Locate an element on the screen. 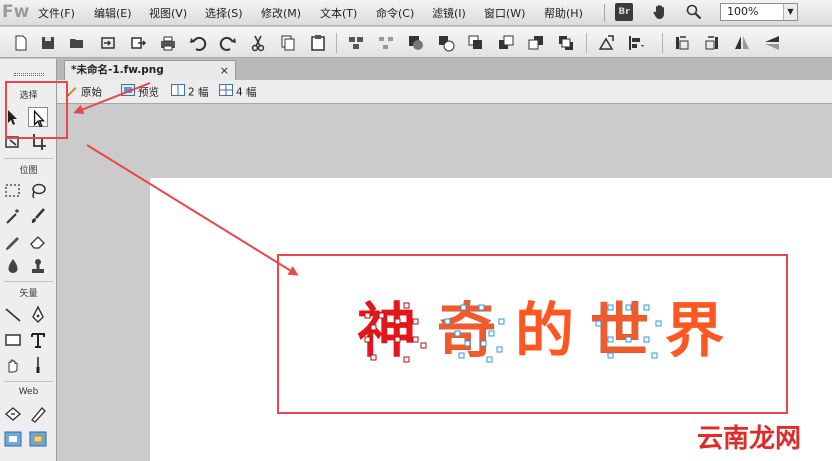 The image size is (832, 461). tools-section-web: Web is located at coordinates (28, 392).